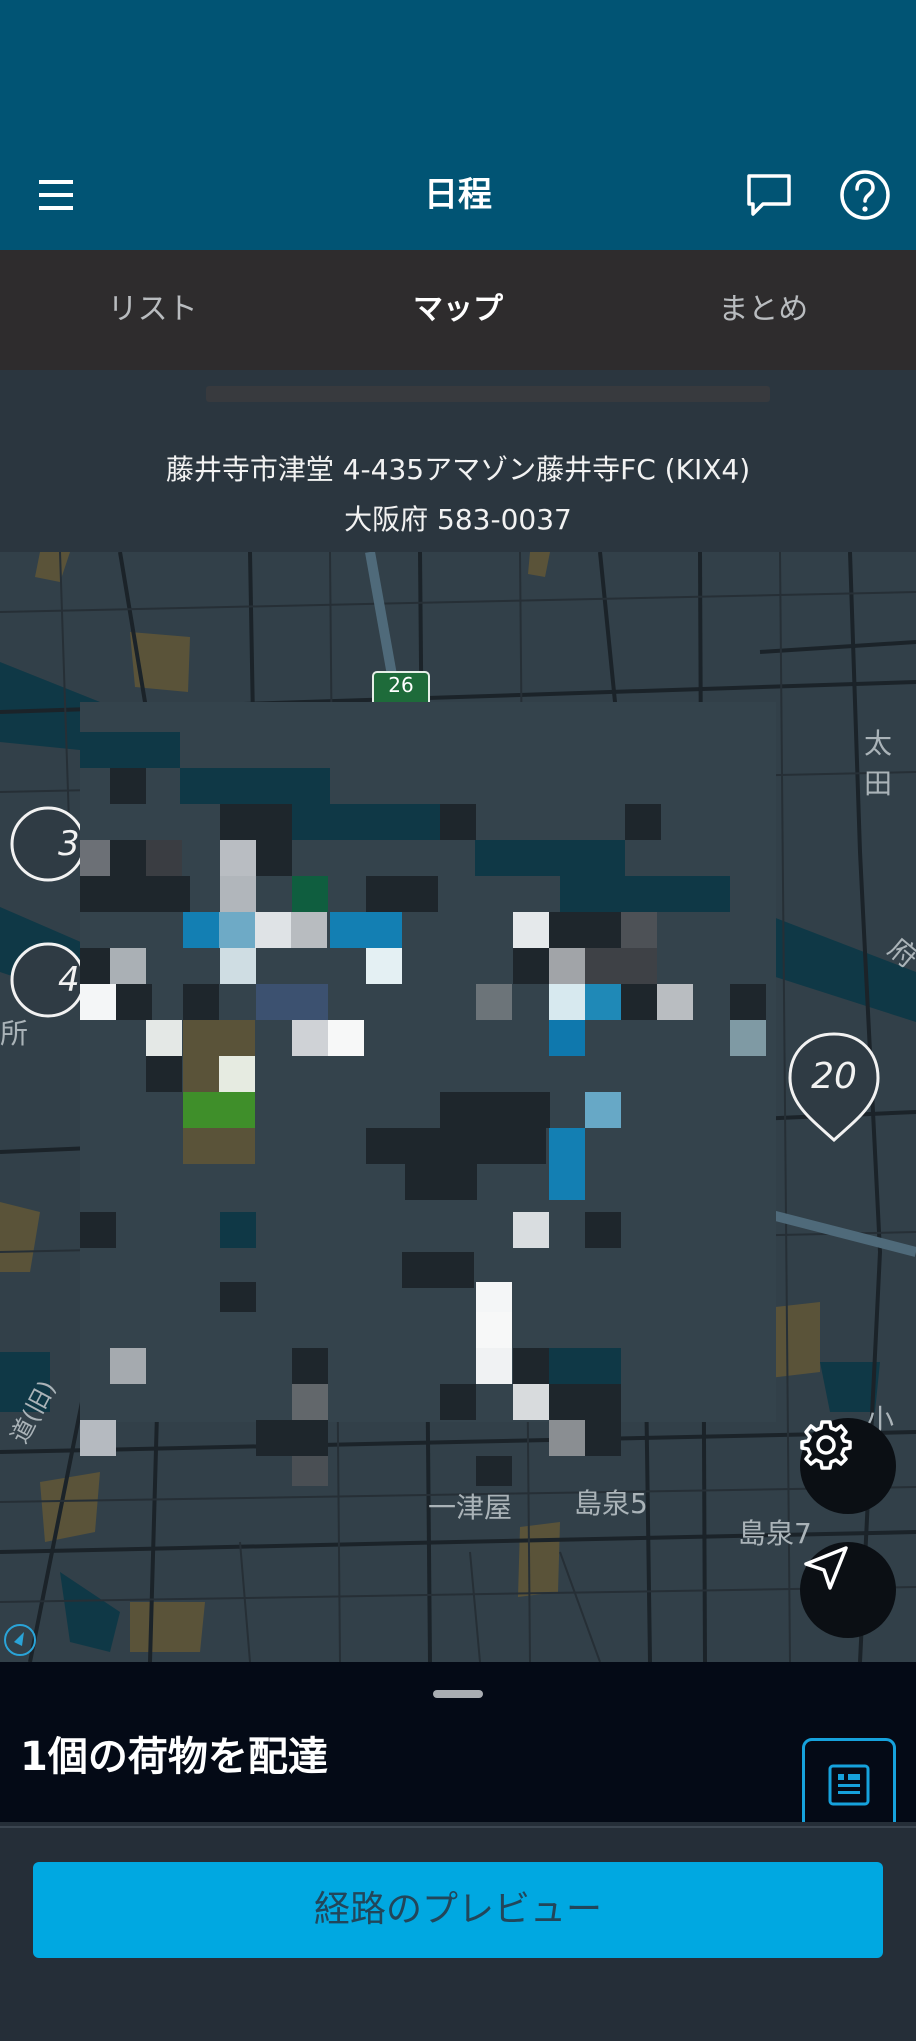  I want to click on map-label-ota: 太田, so click(878, 763).